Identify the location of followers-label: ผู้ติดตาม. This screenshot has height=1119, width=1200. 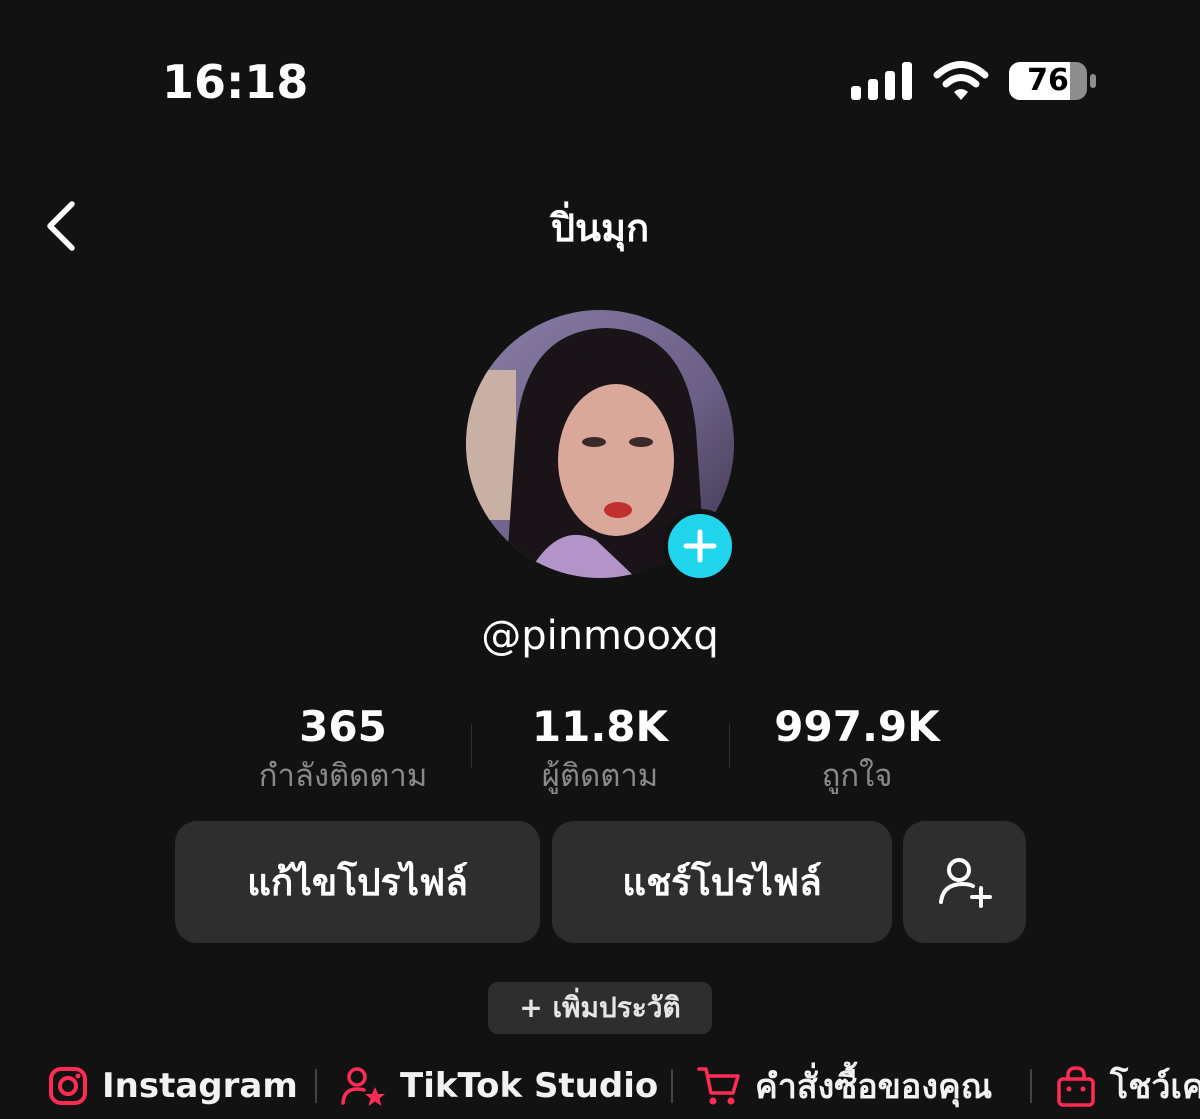
(600, 776).